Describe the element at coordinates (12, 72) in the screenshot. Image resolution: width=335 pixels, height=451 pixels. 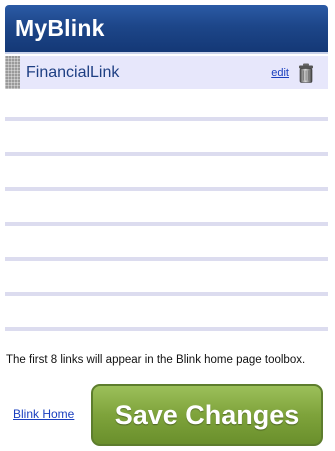
I see `drag-handle-icon` at that location.